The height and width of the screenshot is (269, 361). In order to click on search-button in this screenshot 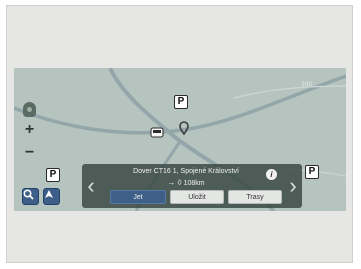, I will do `click(30, 196)`.